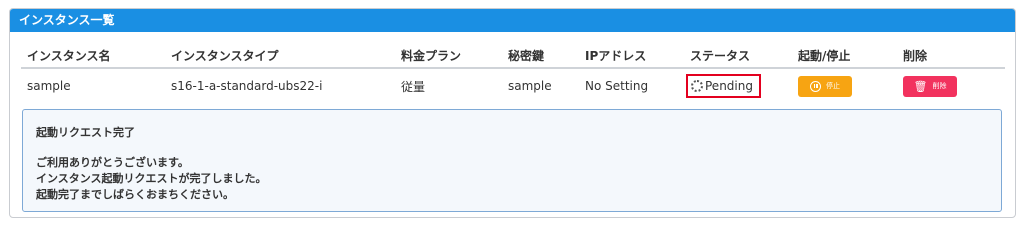  Describe the element at coordinates (413, 86) in the screenshot. I see `pricing-plan: 従量` at that location.